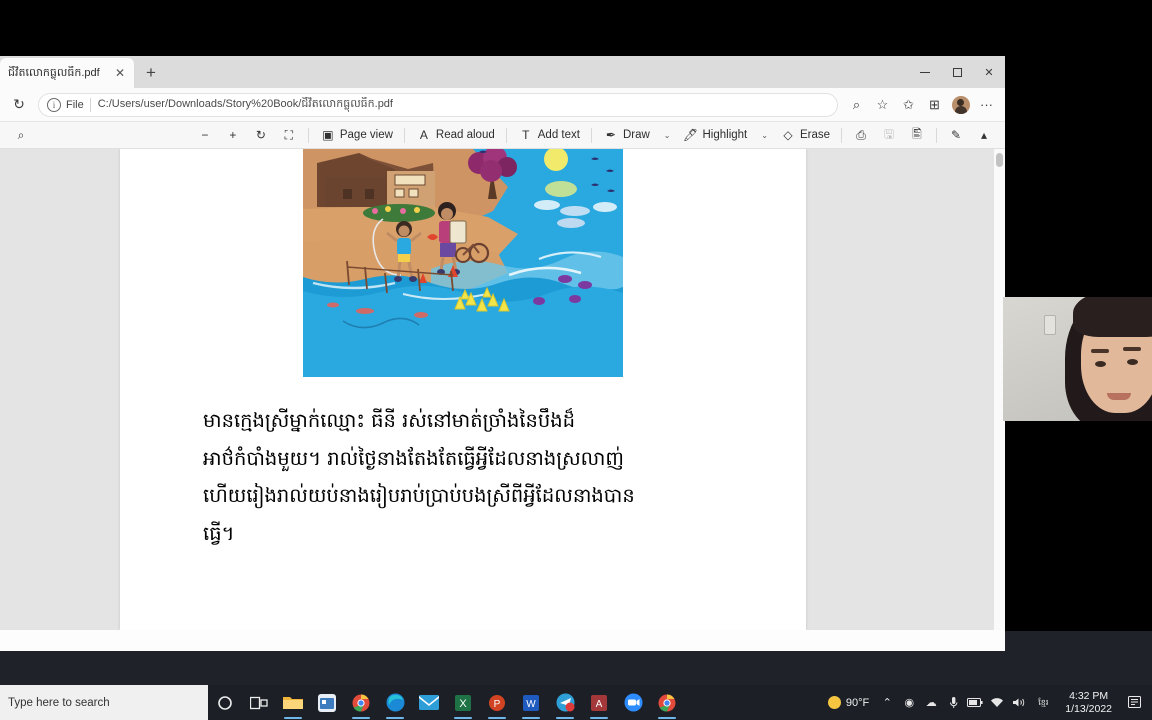 This screenshot has height=720, width=1152. Describe the element at coordinates (1112, 317) in the screenshot. I see `person-hair-front` at that location.